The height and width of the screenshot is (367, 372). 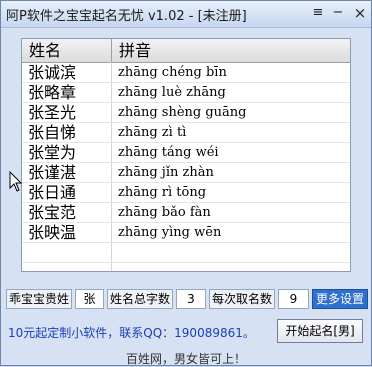 What do you see at coordinates (52, 112) in the screenshot?
I see `name-cell: 张圣光` at bounding box center [52, 112].